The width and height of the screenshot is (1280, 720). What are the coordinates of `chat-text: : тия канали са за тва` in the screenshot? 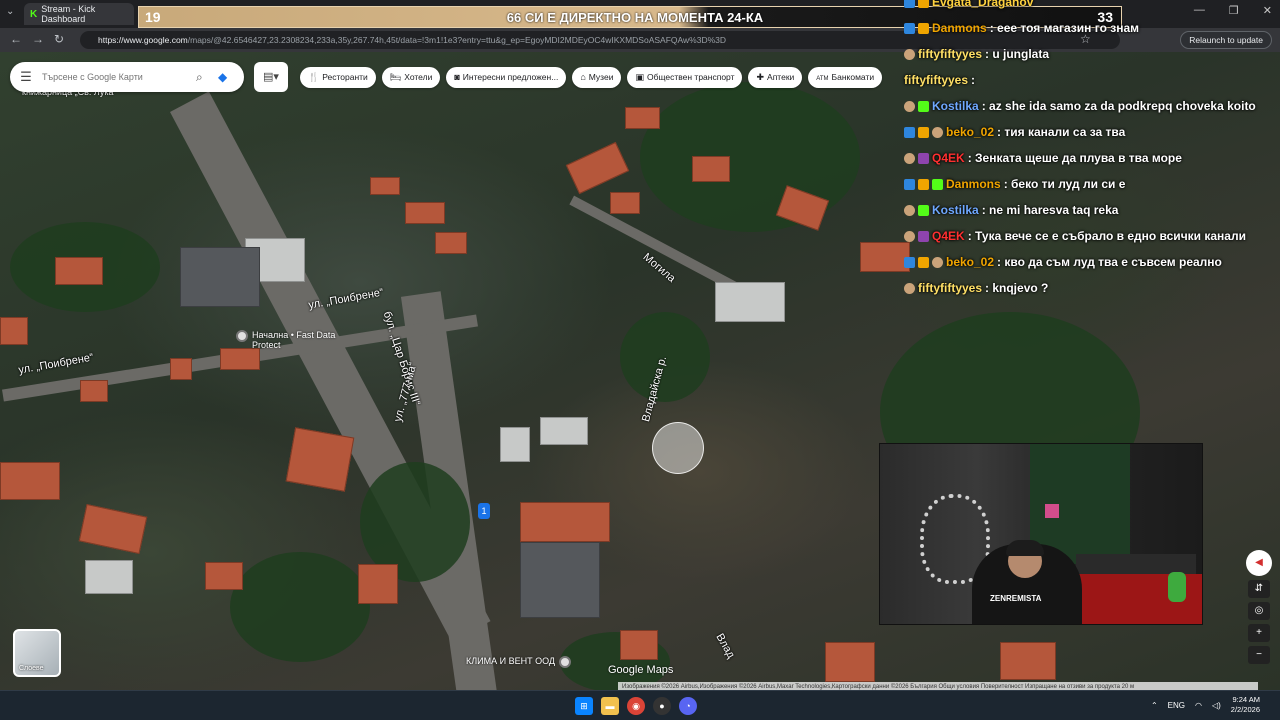 It's located at (1061, 132).